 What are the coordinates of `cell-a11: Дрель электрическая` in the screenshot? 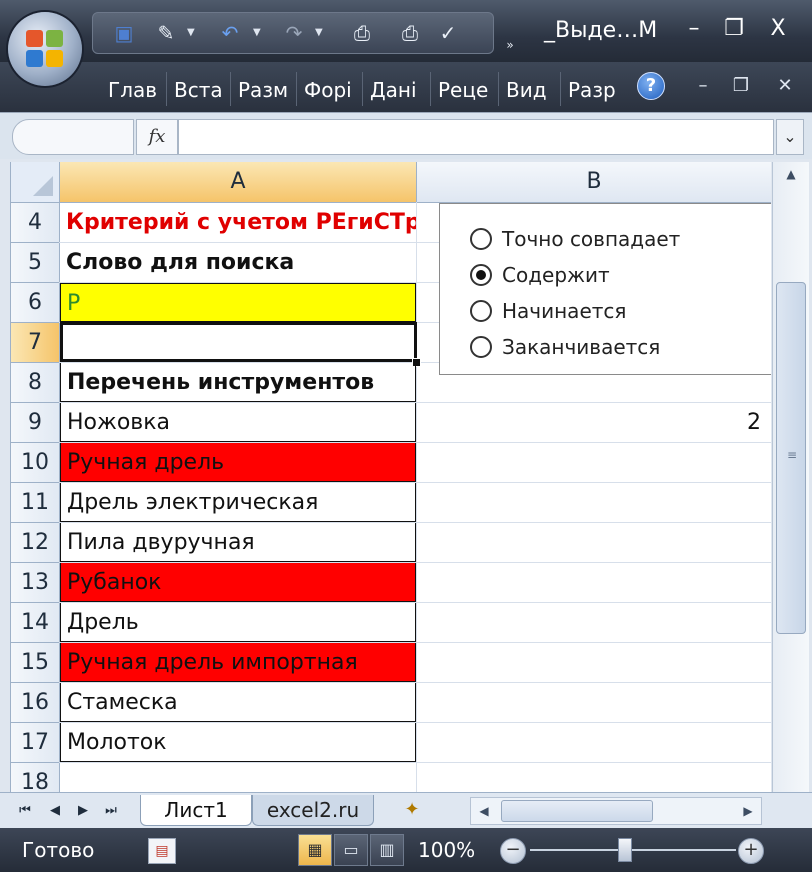 It's located at (238, 502).